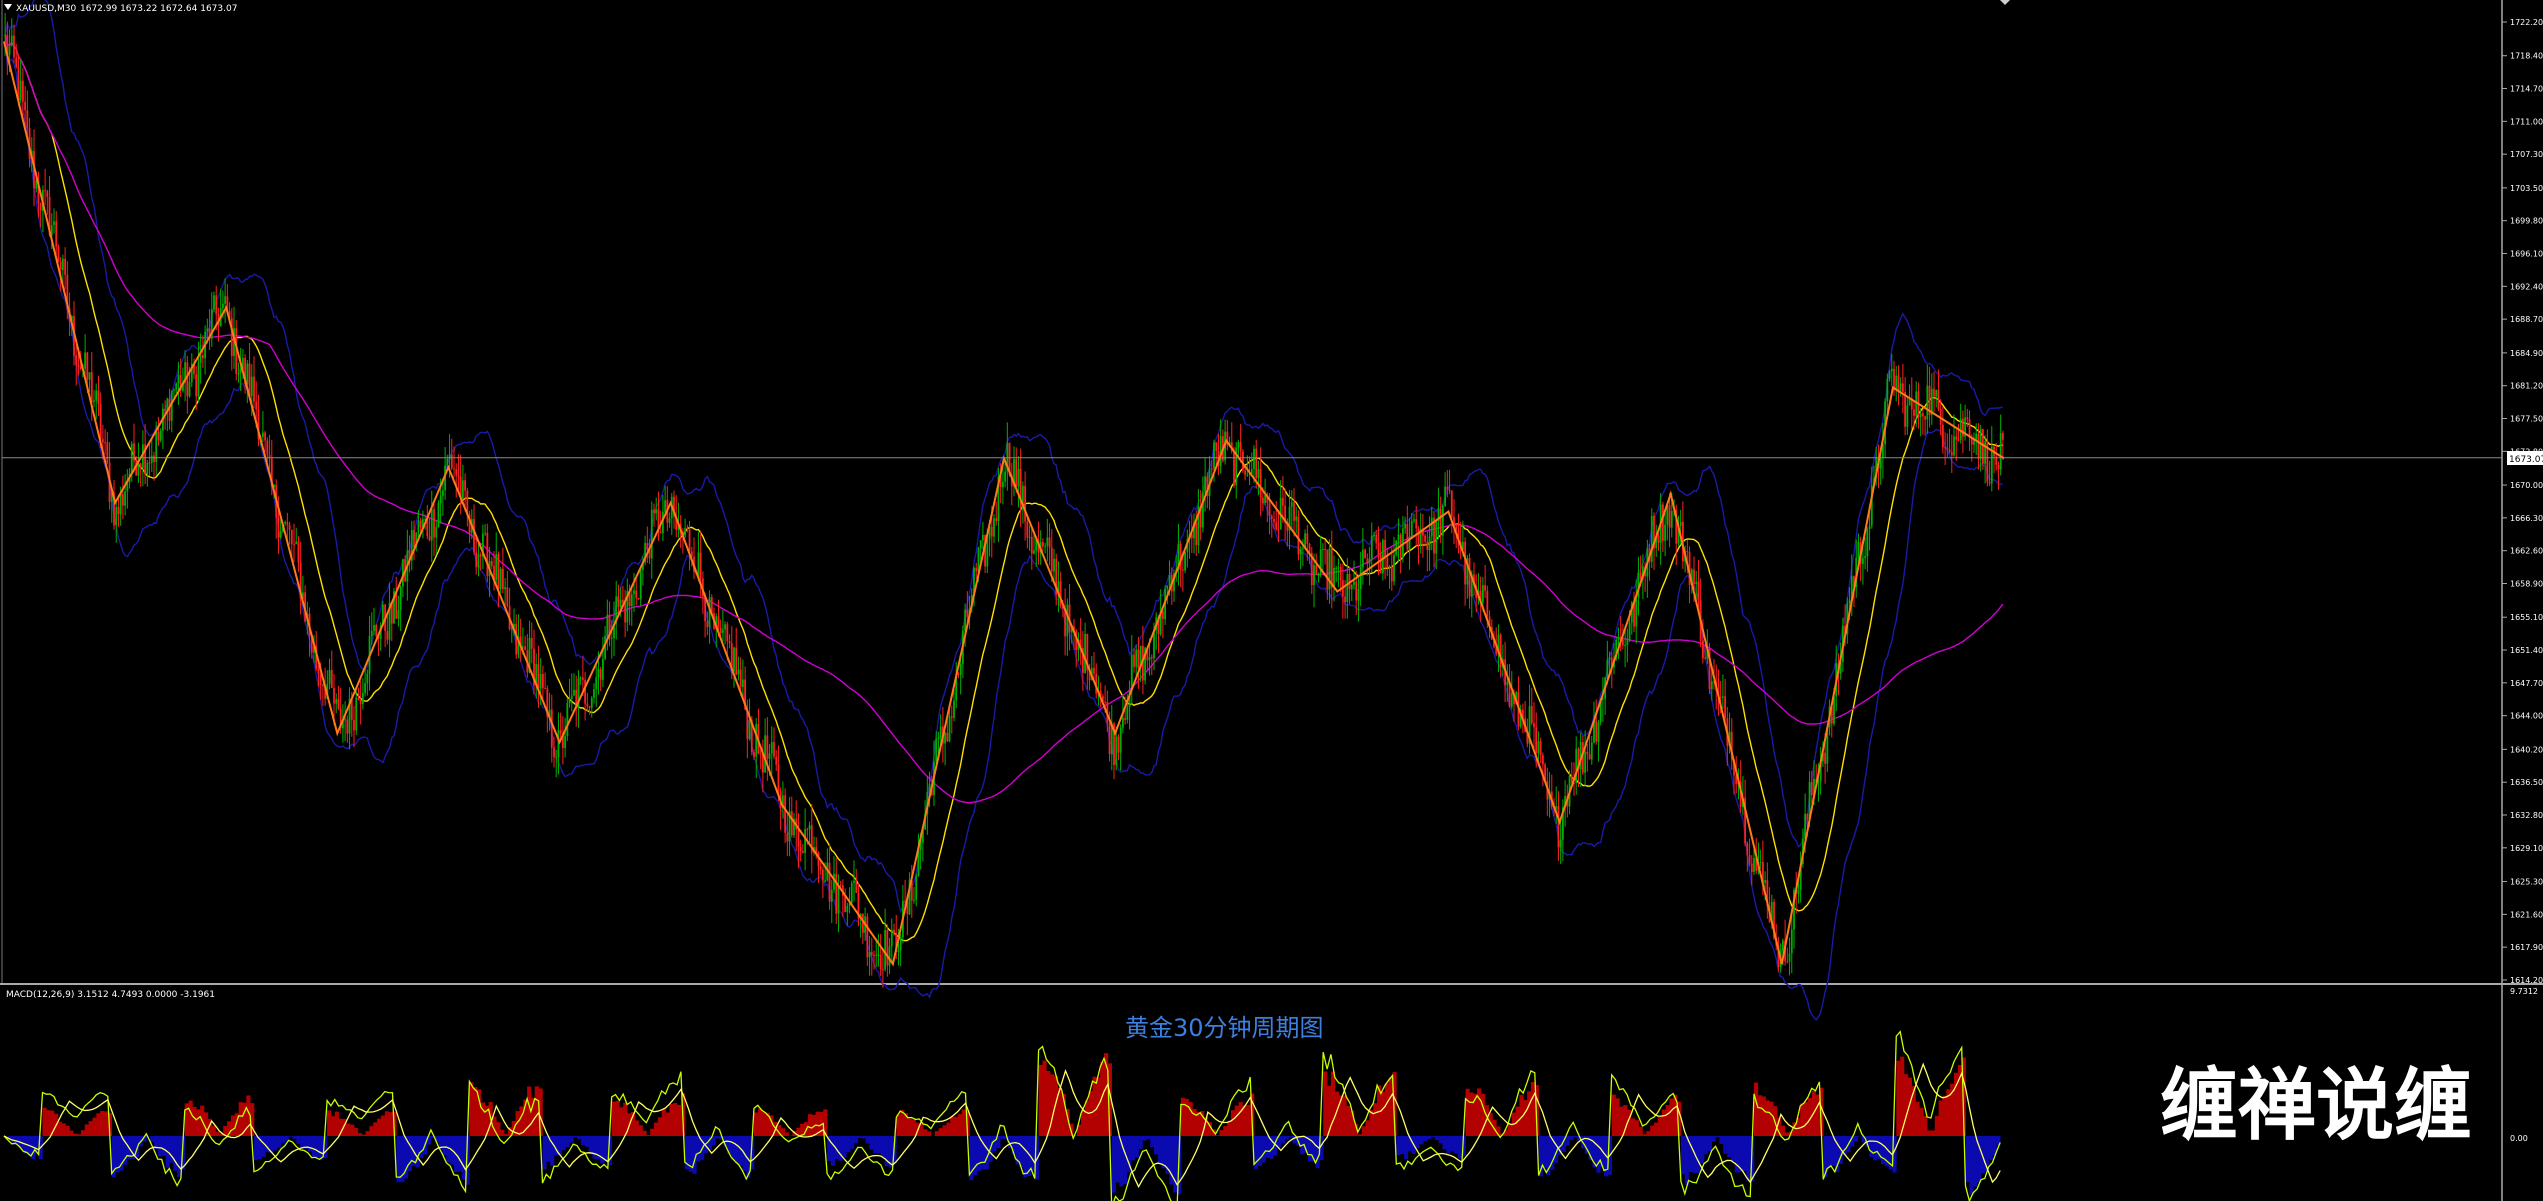 This screenshot has height=1201, width=2543. What do you see at coordinates (2526, 980) in the screenshot?
I see `price-tick-label: 1614.20` at bounding box center [2526, 980].